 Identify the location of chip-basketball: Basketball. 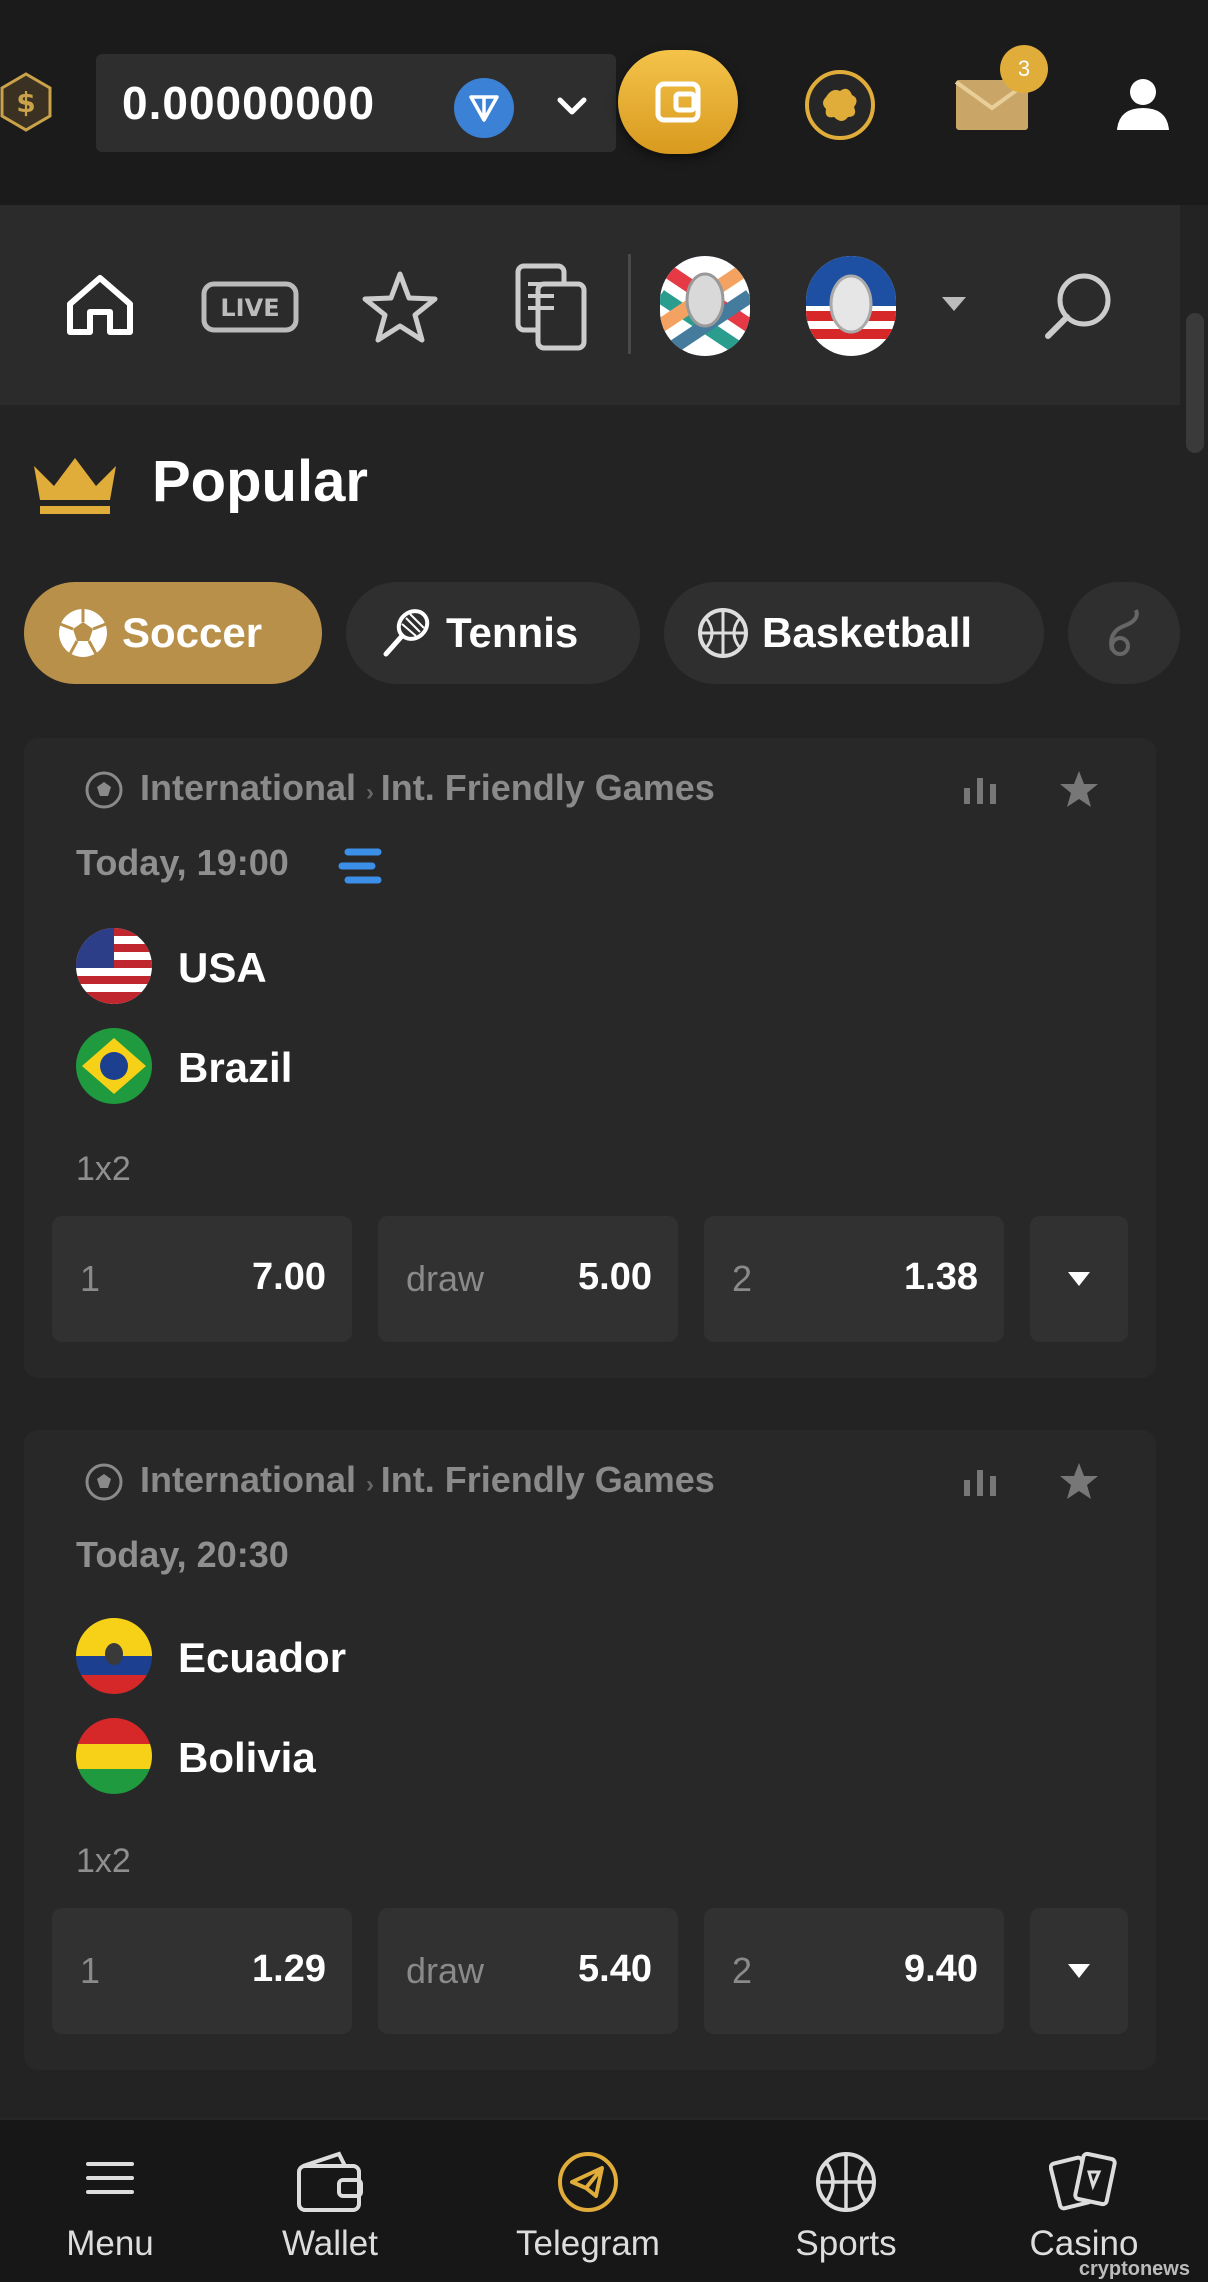
(854, 633).